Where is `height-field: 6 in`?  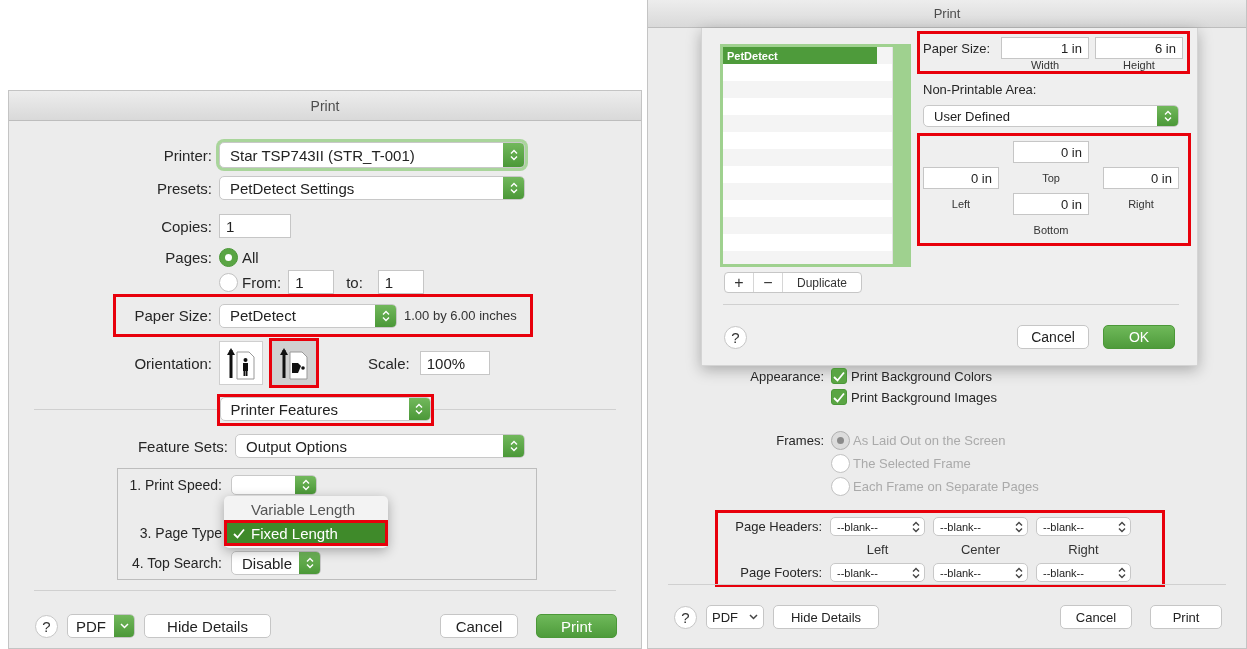 height-field: 6 in is located at coordinates (1139, 48).